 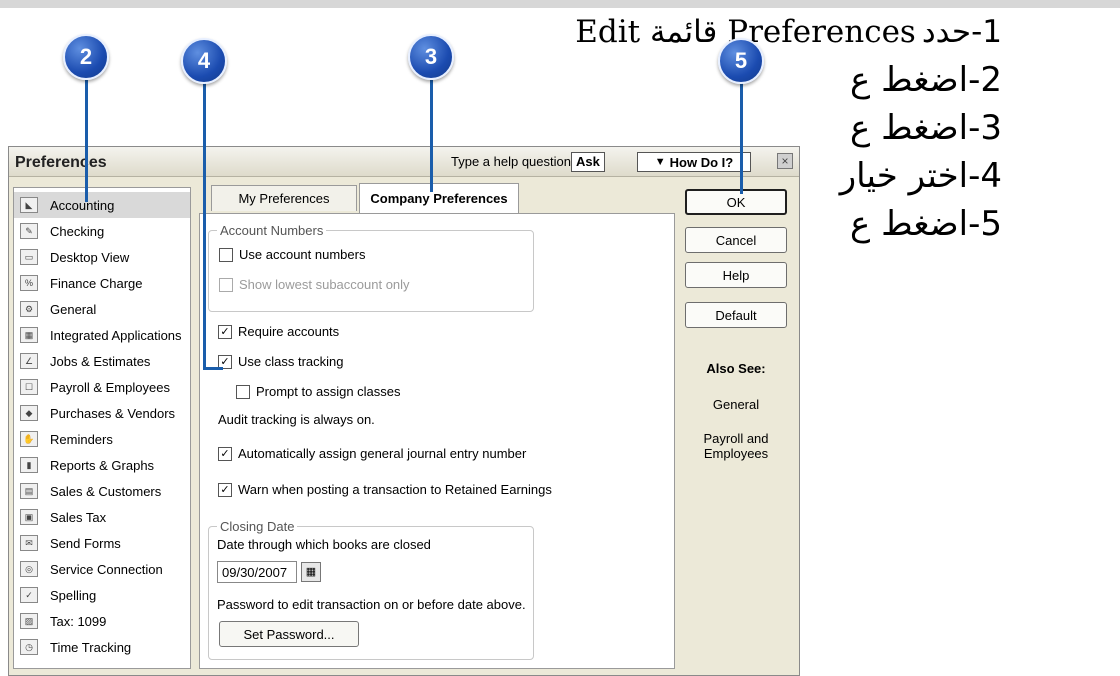 I want to click on sidebar-item-accounting: ◣ Accounting, so click(x=102, y=205).